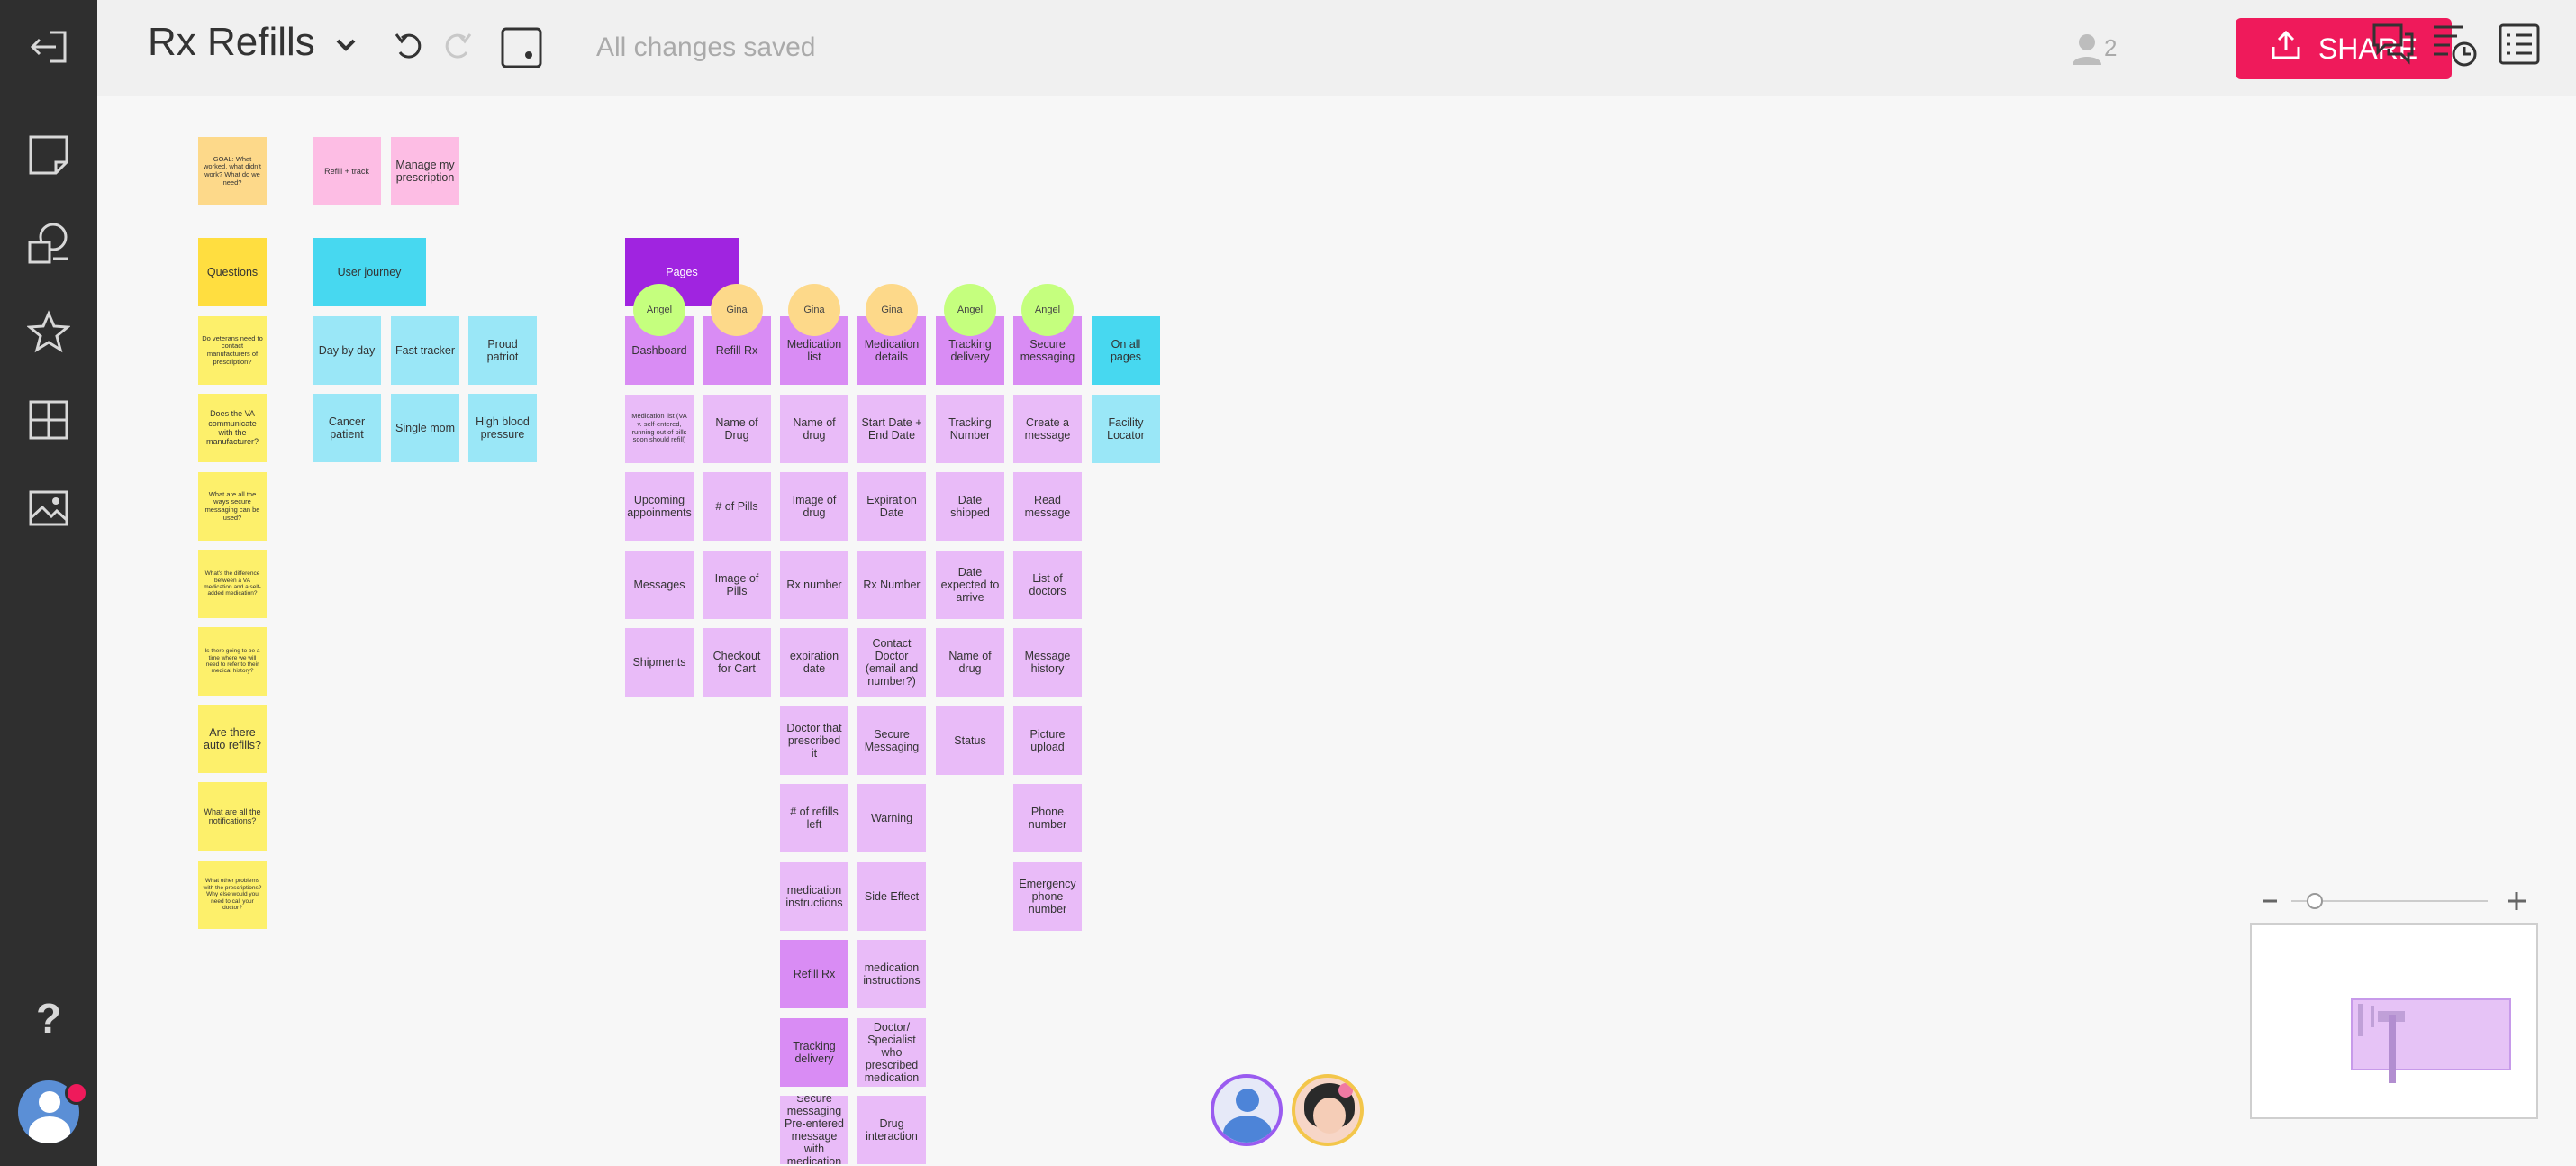  Describe the element at coordinates (814, 584) in the screenshot. I see `sticky-note: Rx number` at that location.